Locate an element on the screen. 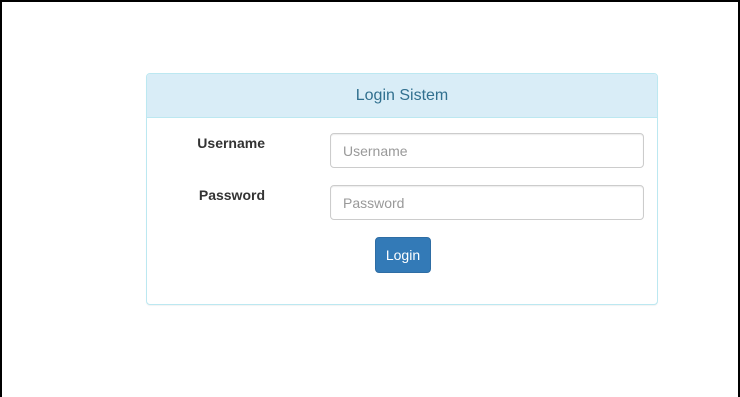  password-label: Password is located at coordinates (231, 195).